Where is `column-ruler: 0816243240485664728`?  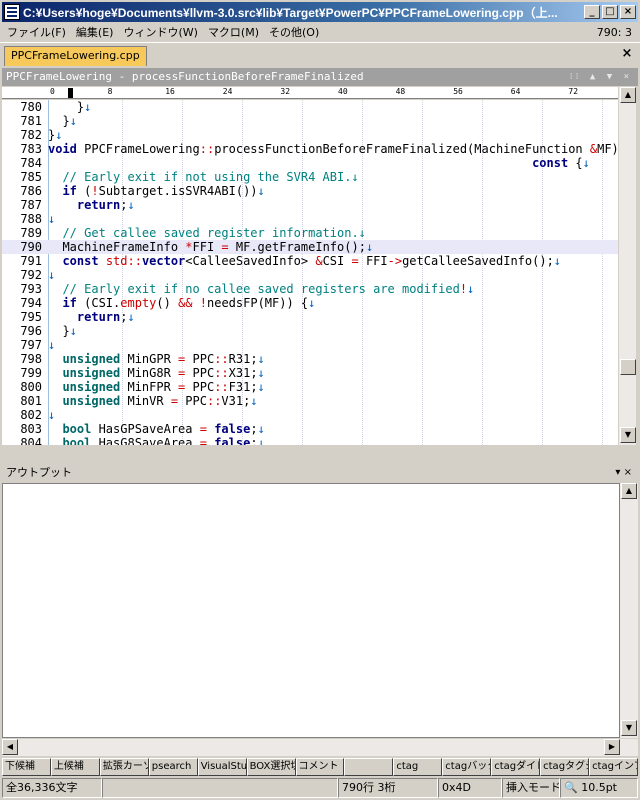
column-ruler: 0816243240485664728 is located at coordinates (310, 93).